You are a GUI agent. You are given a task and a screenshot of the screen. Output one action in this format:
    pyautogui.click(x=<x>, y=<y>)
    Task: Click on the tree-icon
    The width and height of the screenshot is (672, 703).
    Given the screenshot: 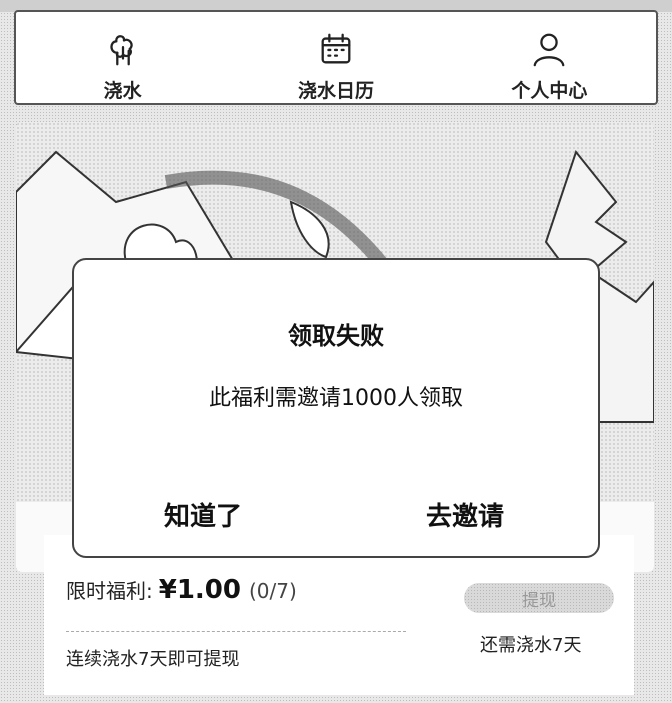 What is the action you would take?
    pyautogui.click(x=121, y=50)
    